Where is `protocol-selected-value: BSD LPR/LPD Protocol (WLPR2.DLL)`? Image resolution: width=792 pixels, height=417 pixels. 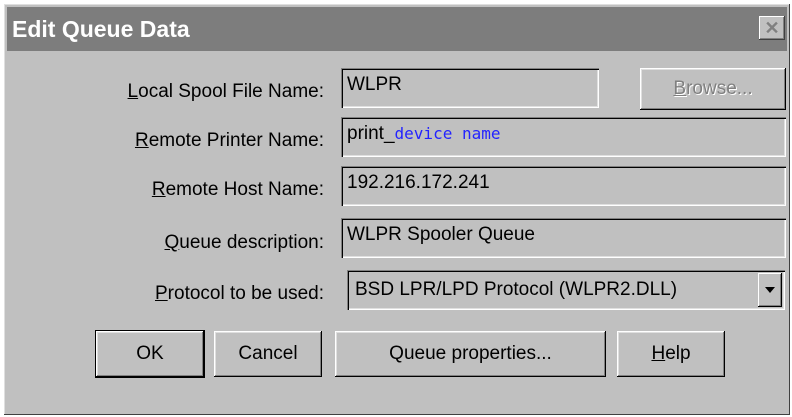 protocol-selected-value: BSD LPR/LPD Protocol (WLPR2.DLL) is located at coordinates (516, 289).